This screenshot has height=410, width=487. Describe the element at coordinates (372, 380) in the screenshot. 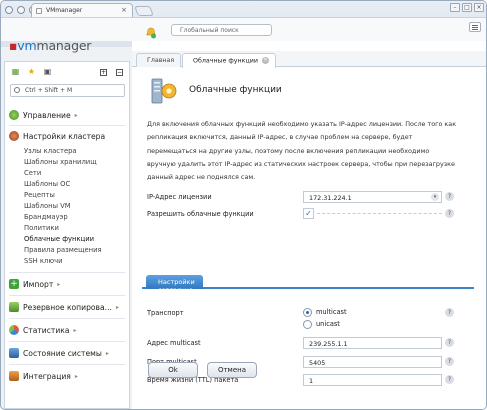

I see `ttl-input: 1` at that location.